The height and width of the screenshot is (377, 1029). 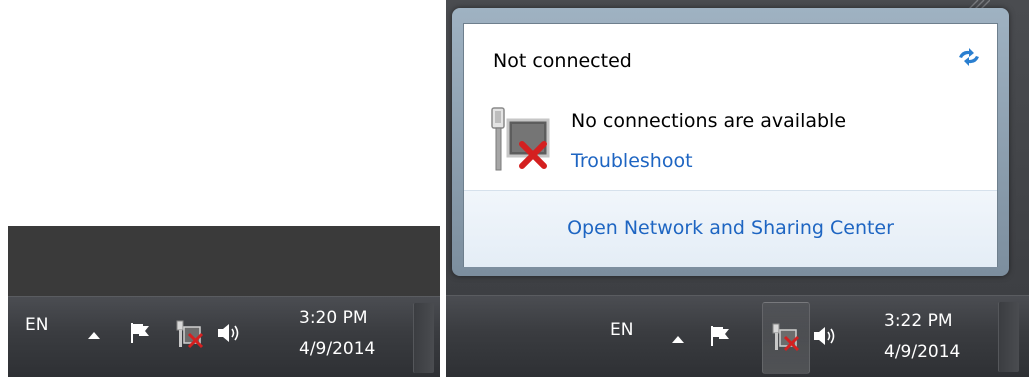 I want to click on no-connections-message: No connections are available, so click(x=709, y=121).